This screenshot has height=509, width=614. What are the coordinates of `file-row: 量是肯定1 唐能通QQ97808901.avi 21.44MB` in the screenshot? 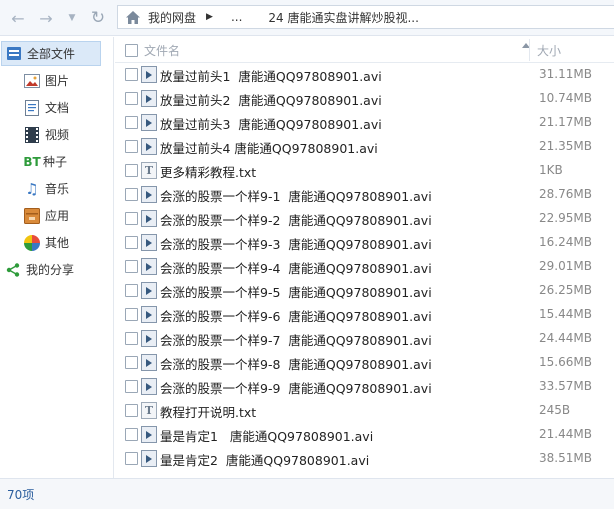 It's located at (364, 435).